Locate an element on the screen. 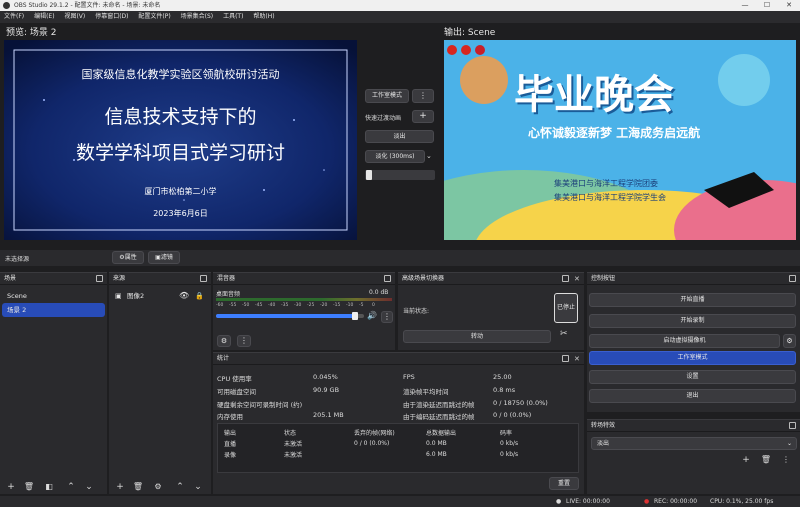 Image resolution: width=800 pixels, height=507 pixels. menu-file: 文件(F) is located at coordinates (14, 17).